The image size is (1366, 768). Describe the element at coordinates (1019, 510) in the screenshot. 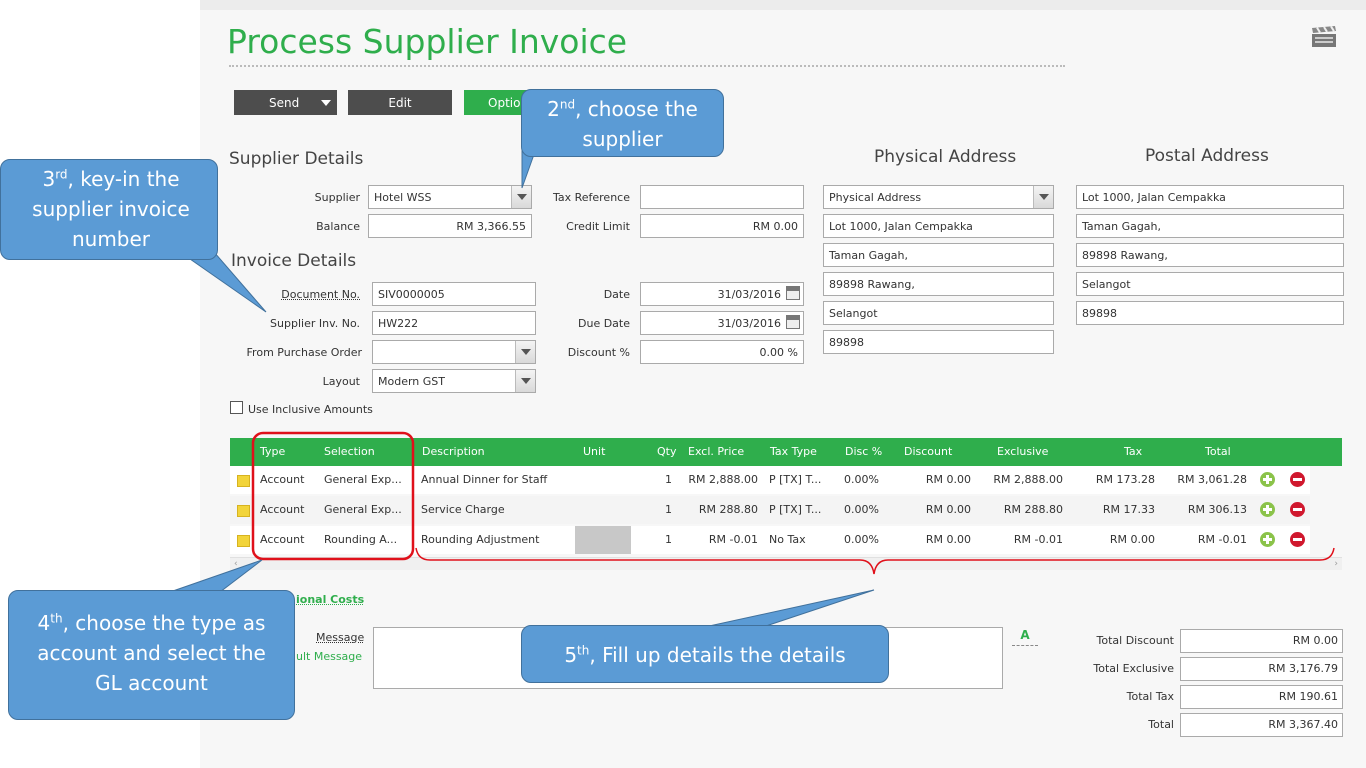

I see `row-exclusive: RM 288.80` at that location.